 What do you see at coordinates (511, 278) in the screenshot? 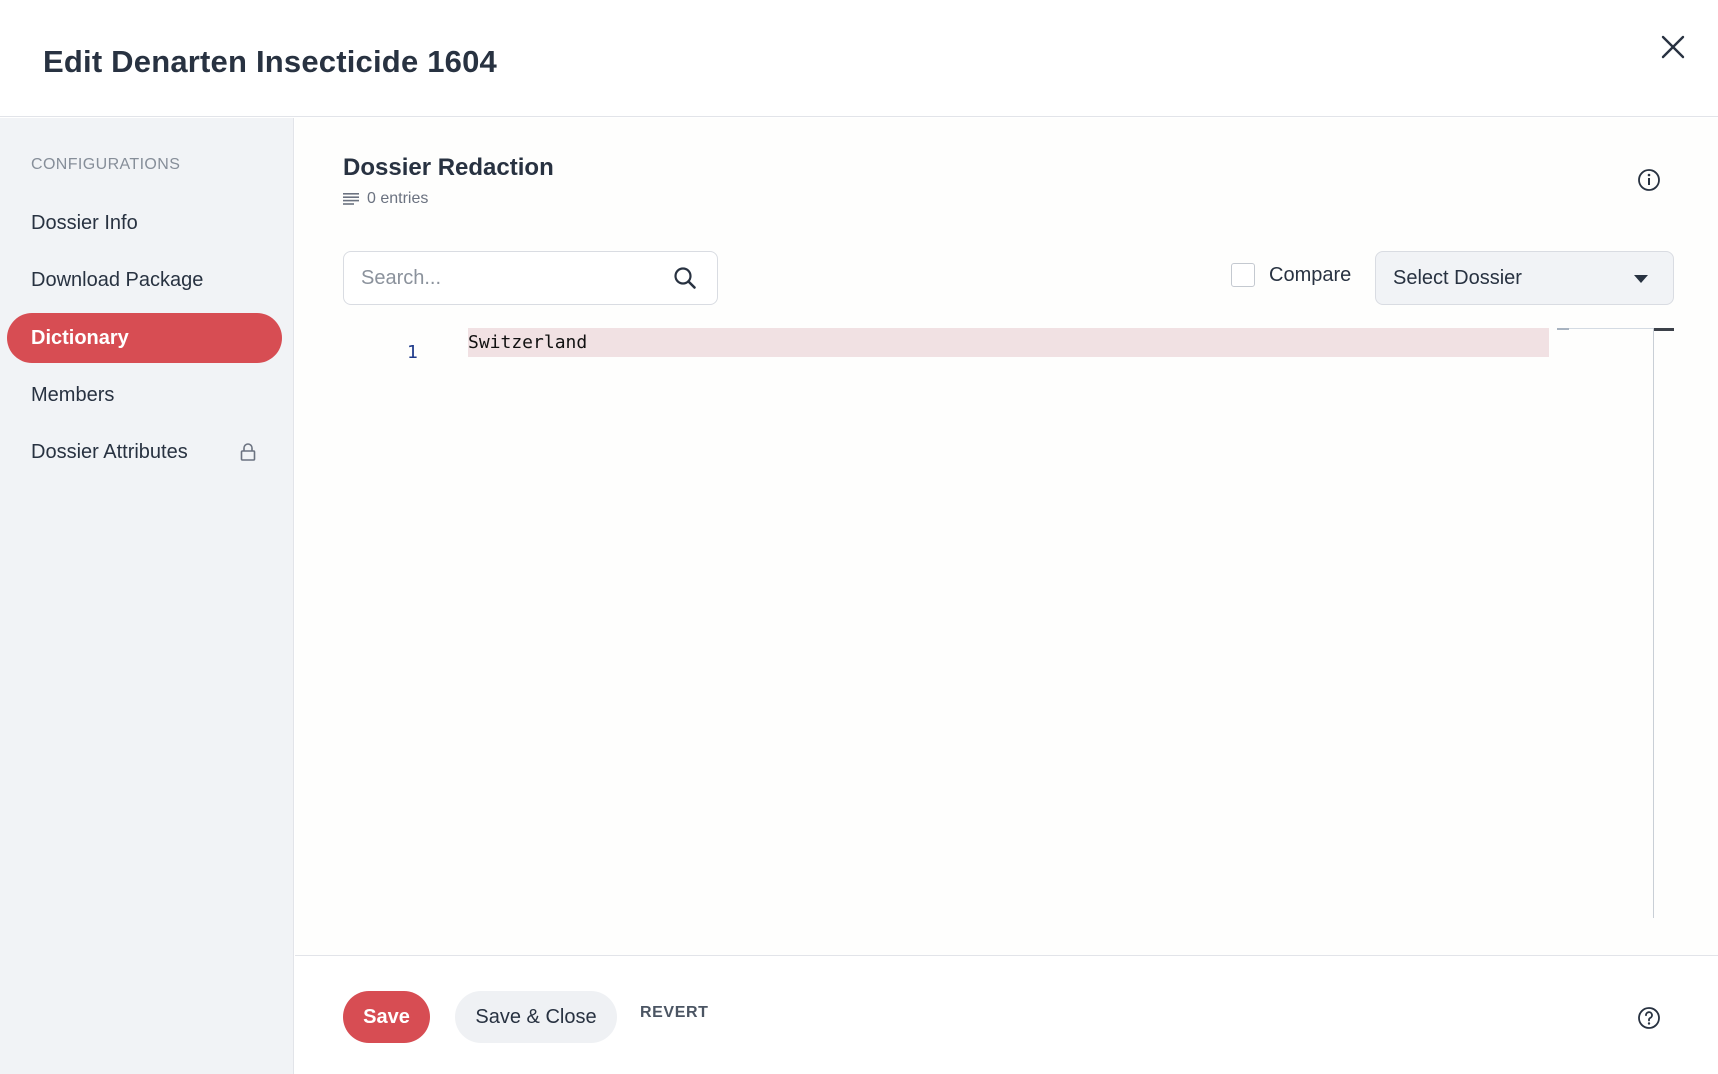
I see `search-input` at bounding box center [511, 278].